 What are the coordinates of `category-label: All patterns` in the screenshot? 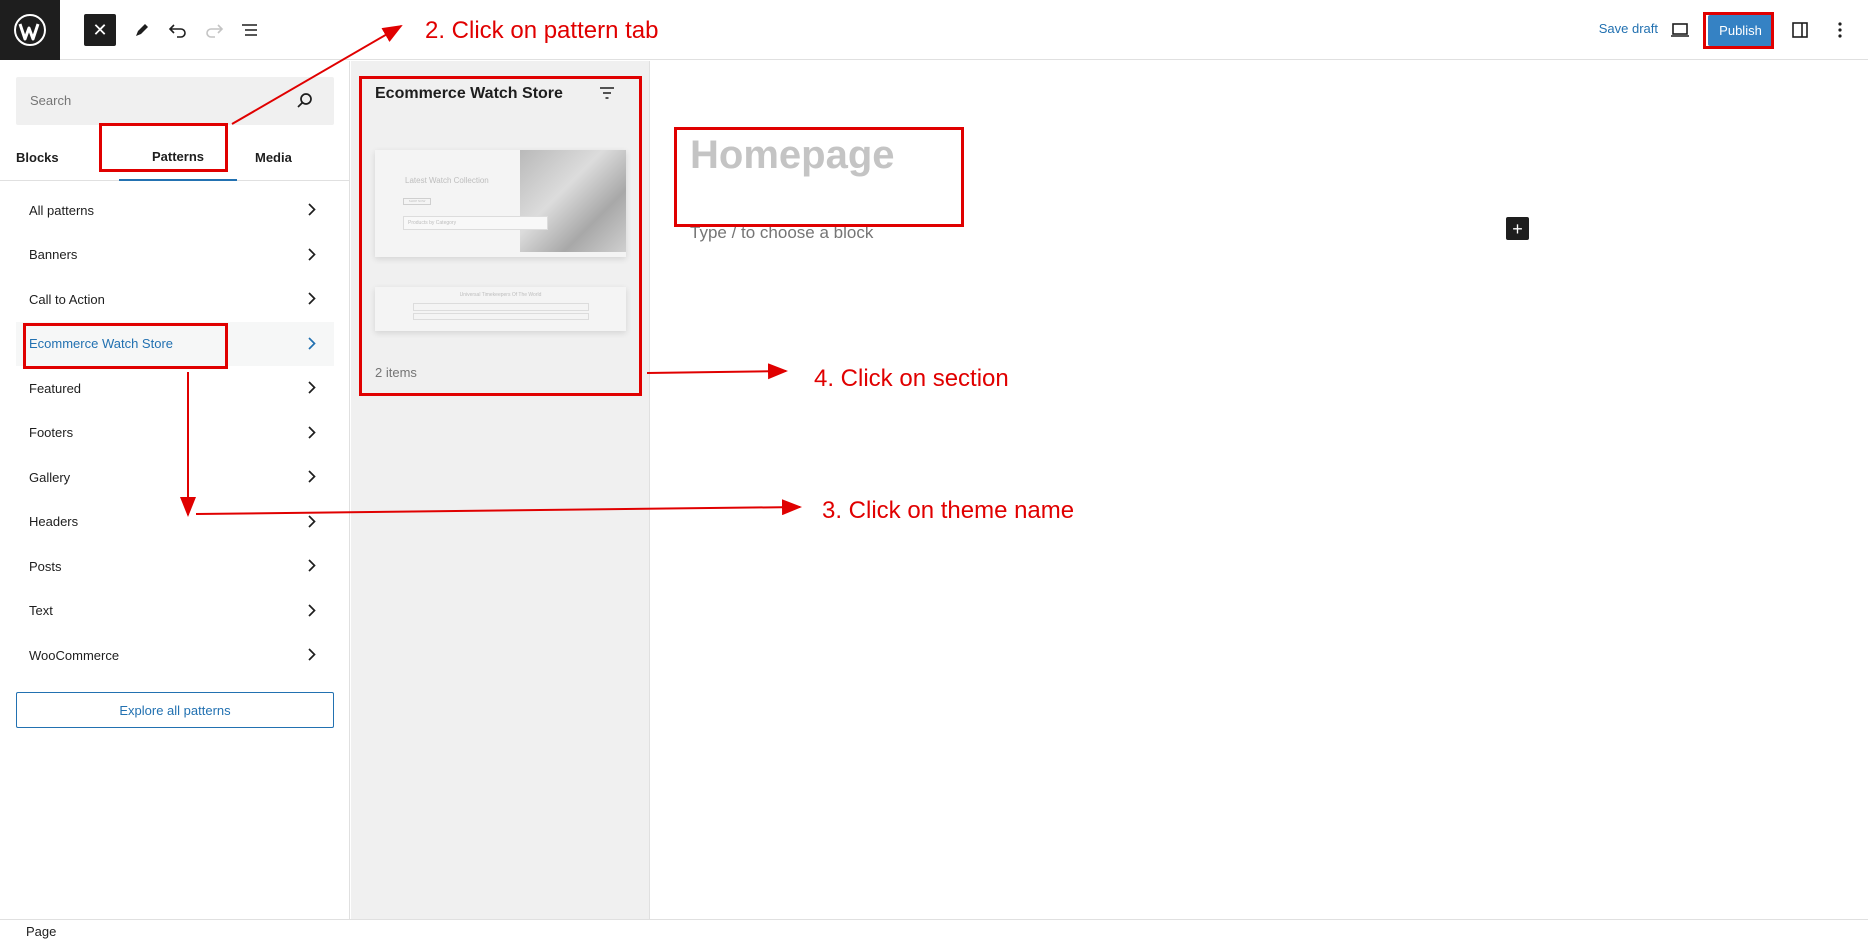 It's located at (62, 210).